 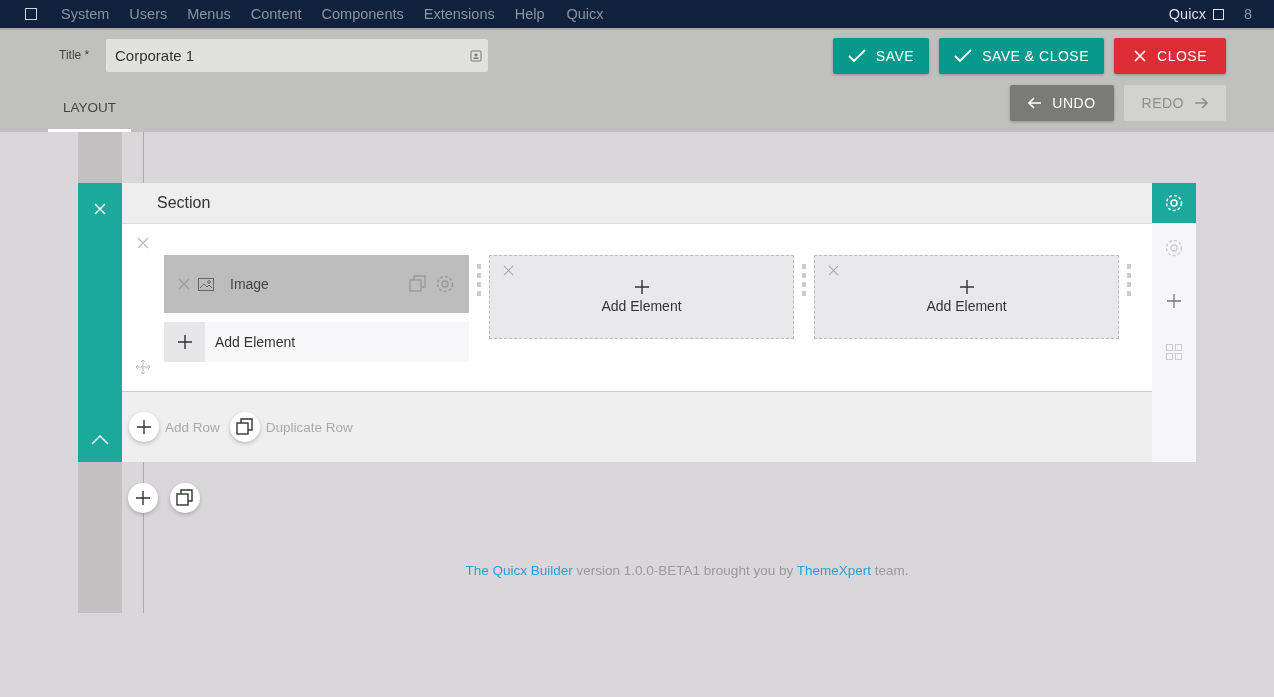 What do you see at coordinates (476, 55) in the screenshot?
I see `contact-card-icon` at bounding box center [476, 55].